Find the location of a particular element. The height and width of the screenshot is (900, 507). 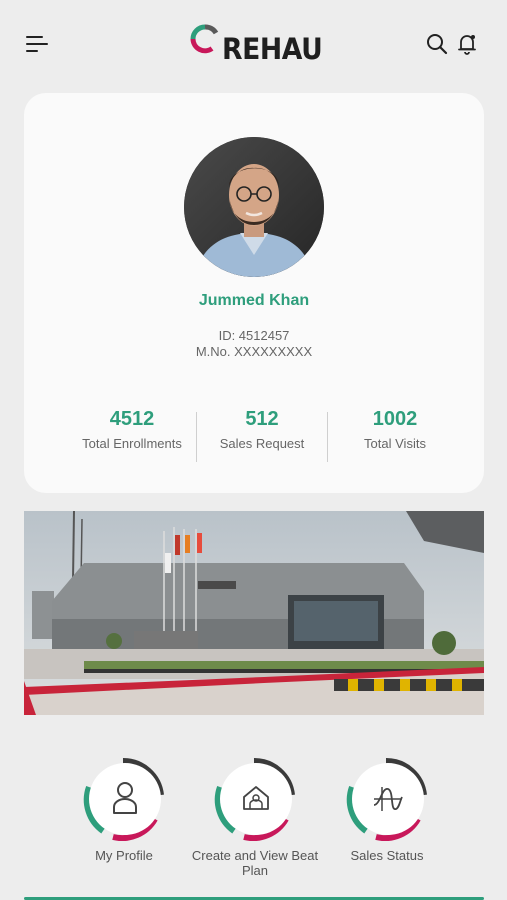

quick-action-label: Create and View Beat Plan is located at coordinates (255, 863).